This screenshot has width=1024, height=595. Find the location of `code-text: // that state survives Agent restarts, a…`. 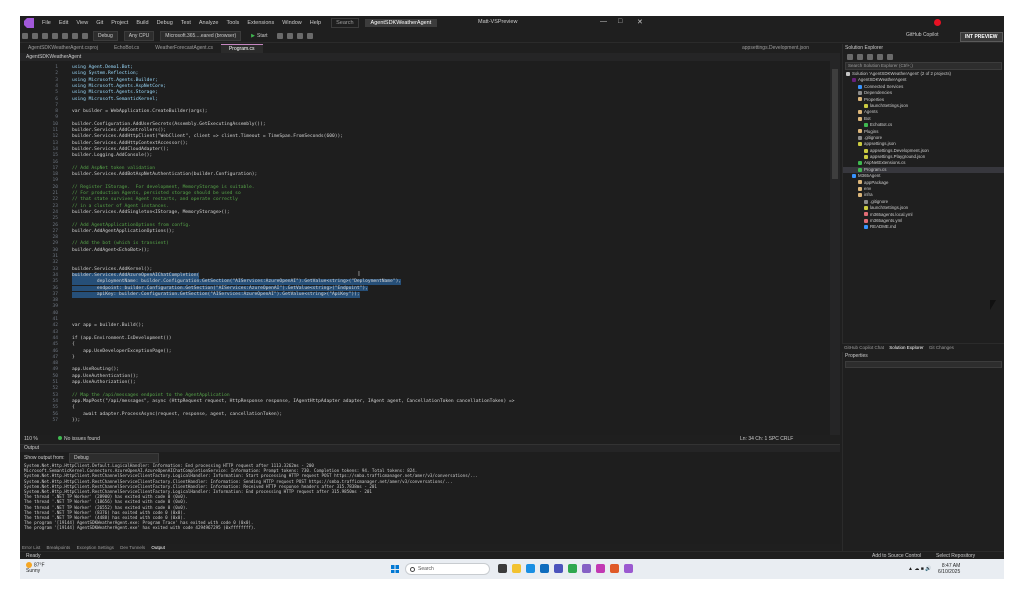

code-text: // that state survives Agent restarts, a… is located at coordinates (155, 200).